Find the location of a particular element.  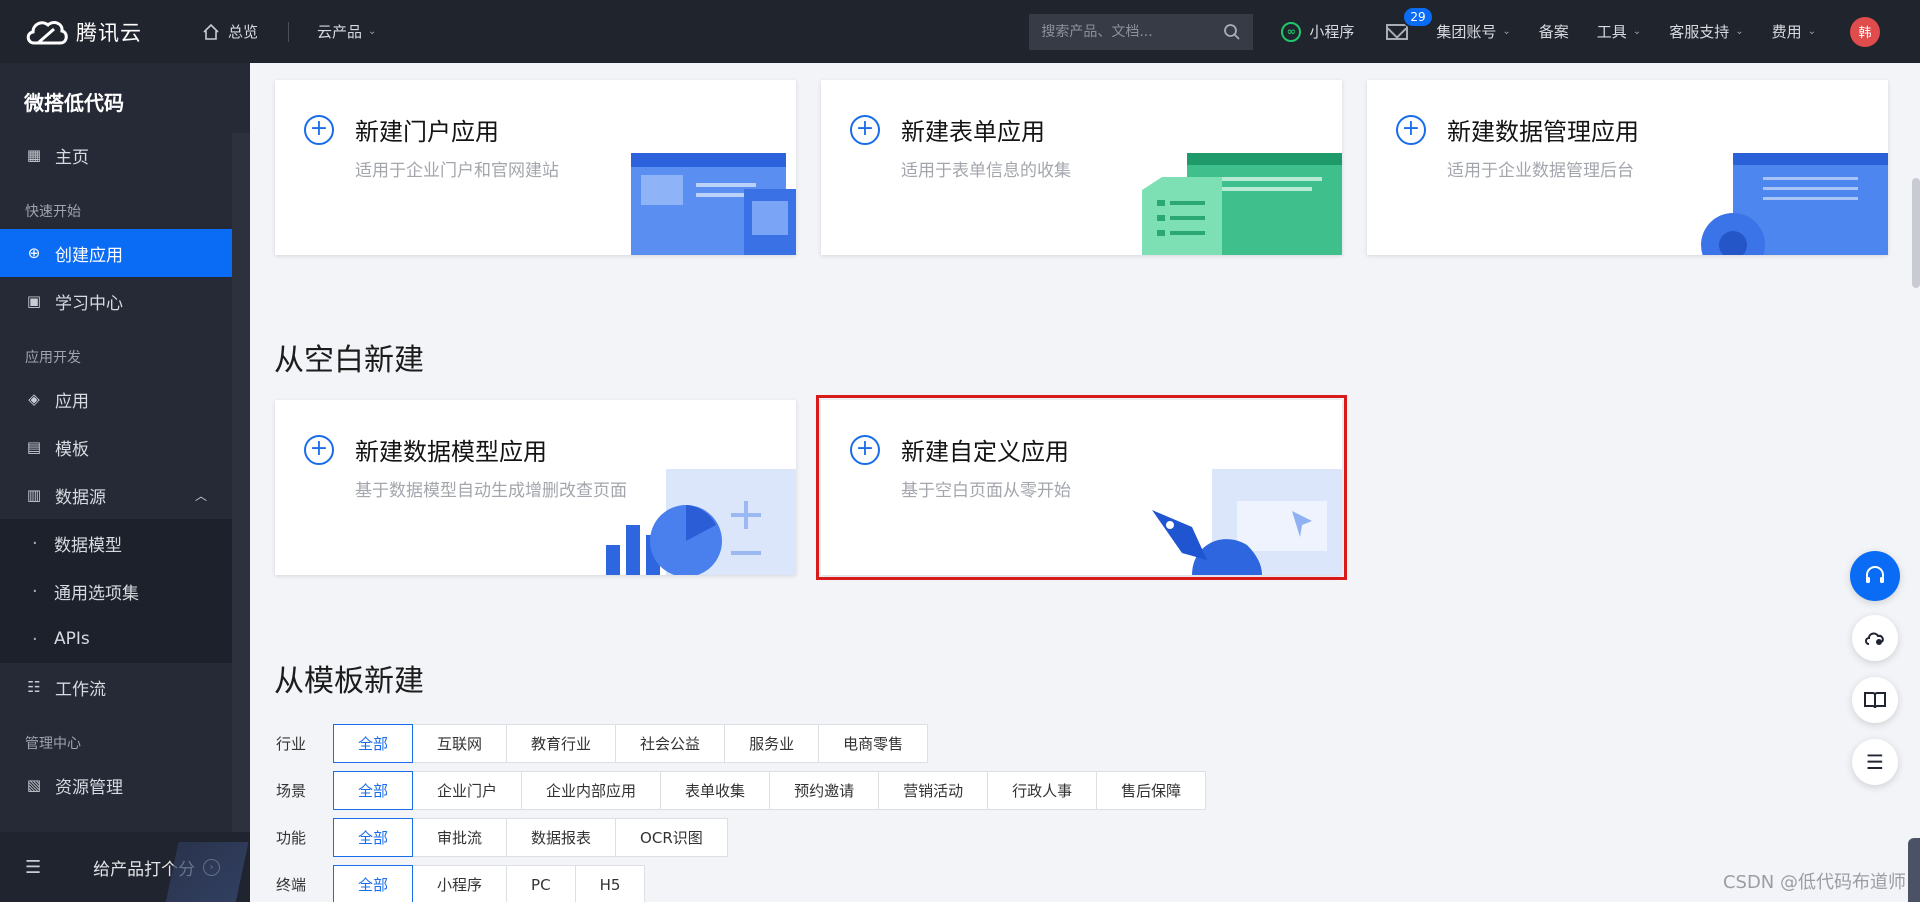

filter-tag: 审批流 is located at coordinates (460, 837).